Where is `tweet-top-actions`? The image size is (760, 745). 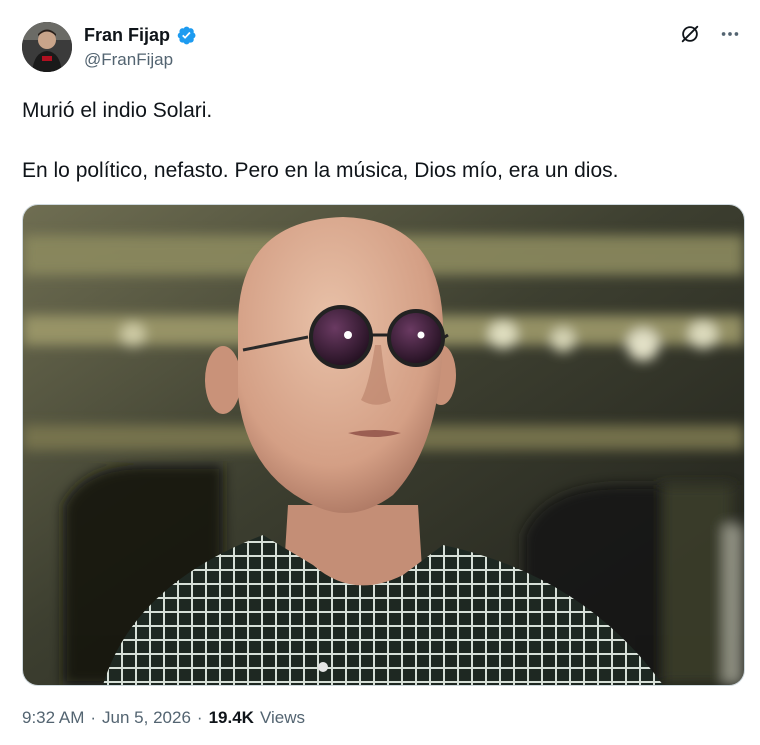 tweet-top-actions is located at coordinates (710, 34).